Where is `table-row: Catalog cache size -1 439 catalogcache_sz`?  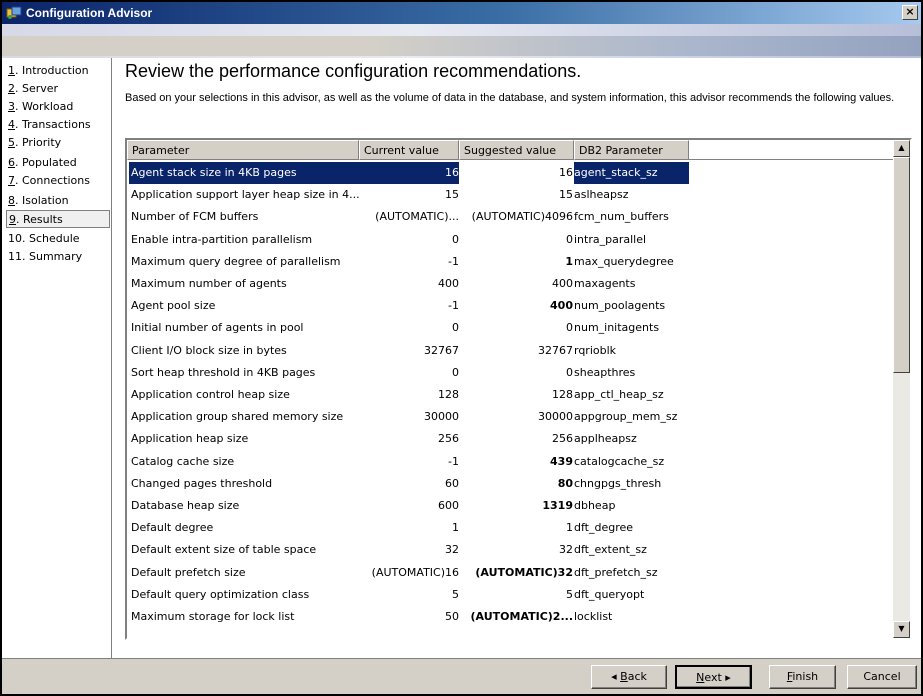
table-row: Catalog cache size -1 439 catalogcache_sz is located at coordinates (510, 462).